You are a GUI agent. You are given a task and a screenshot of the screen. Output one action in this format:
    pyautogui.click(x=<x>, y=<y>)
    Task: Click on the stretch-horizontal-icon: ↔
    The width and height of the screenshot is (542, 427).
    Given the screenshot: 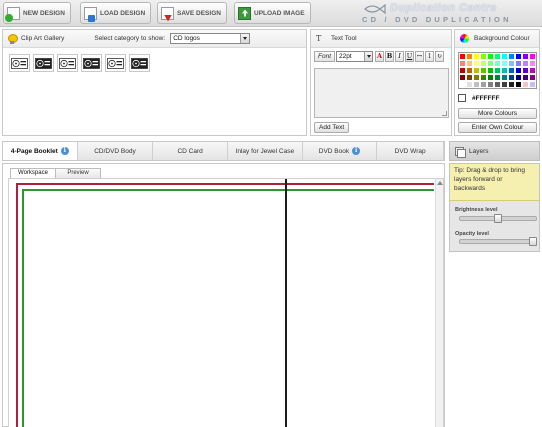 What is the action you would take?
    pyautogui.click(x=420, y=56)
    